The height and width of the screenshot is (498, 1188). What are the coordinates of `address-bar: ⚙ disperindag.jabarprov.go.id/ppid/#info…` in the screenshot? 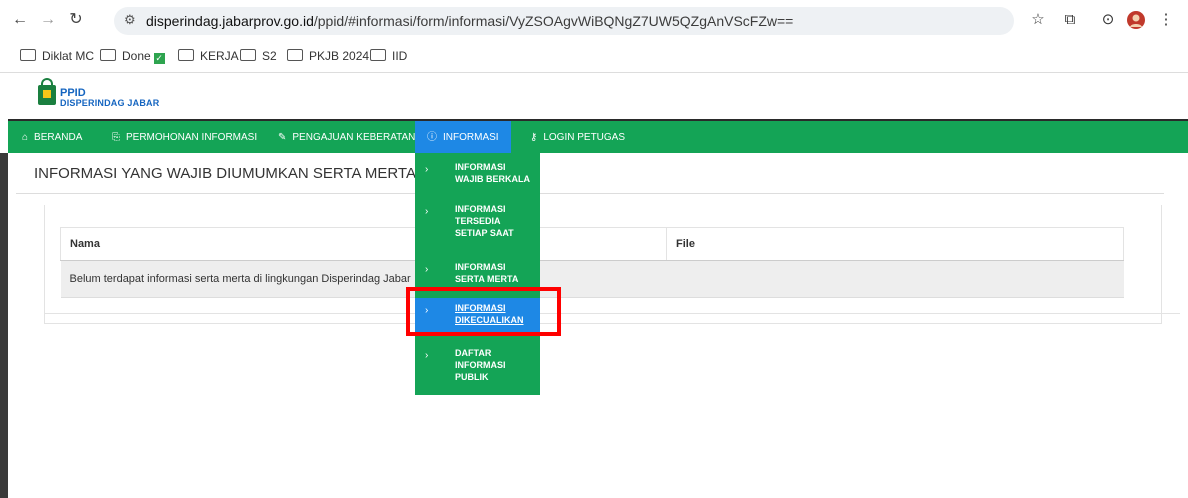 It's located at (564, 21).